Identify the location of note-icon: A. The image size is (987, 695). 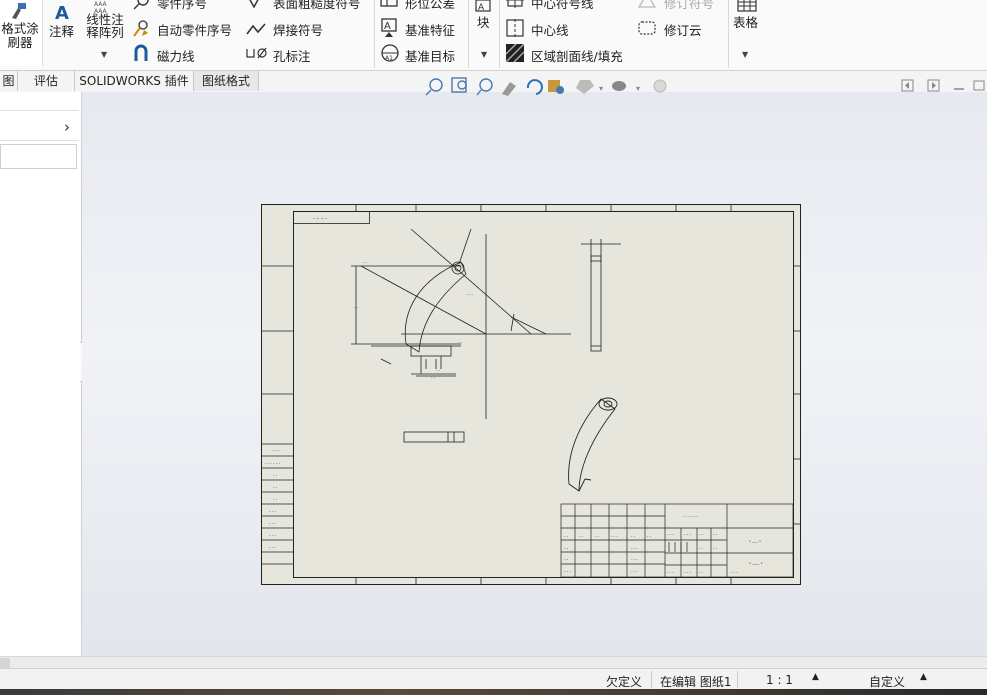
(62, 12).